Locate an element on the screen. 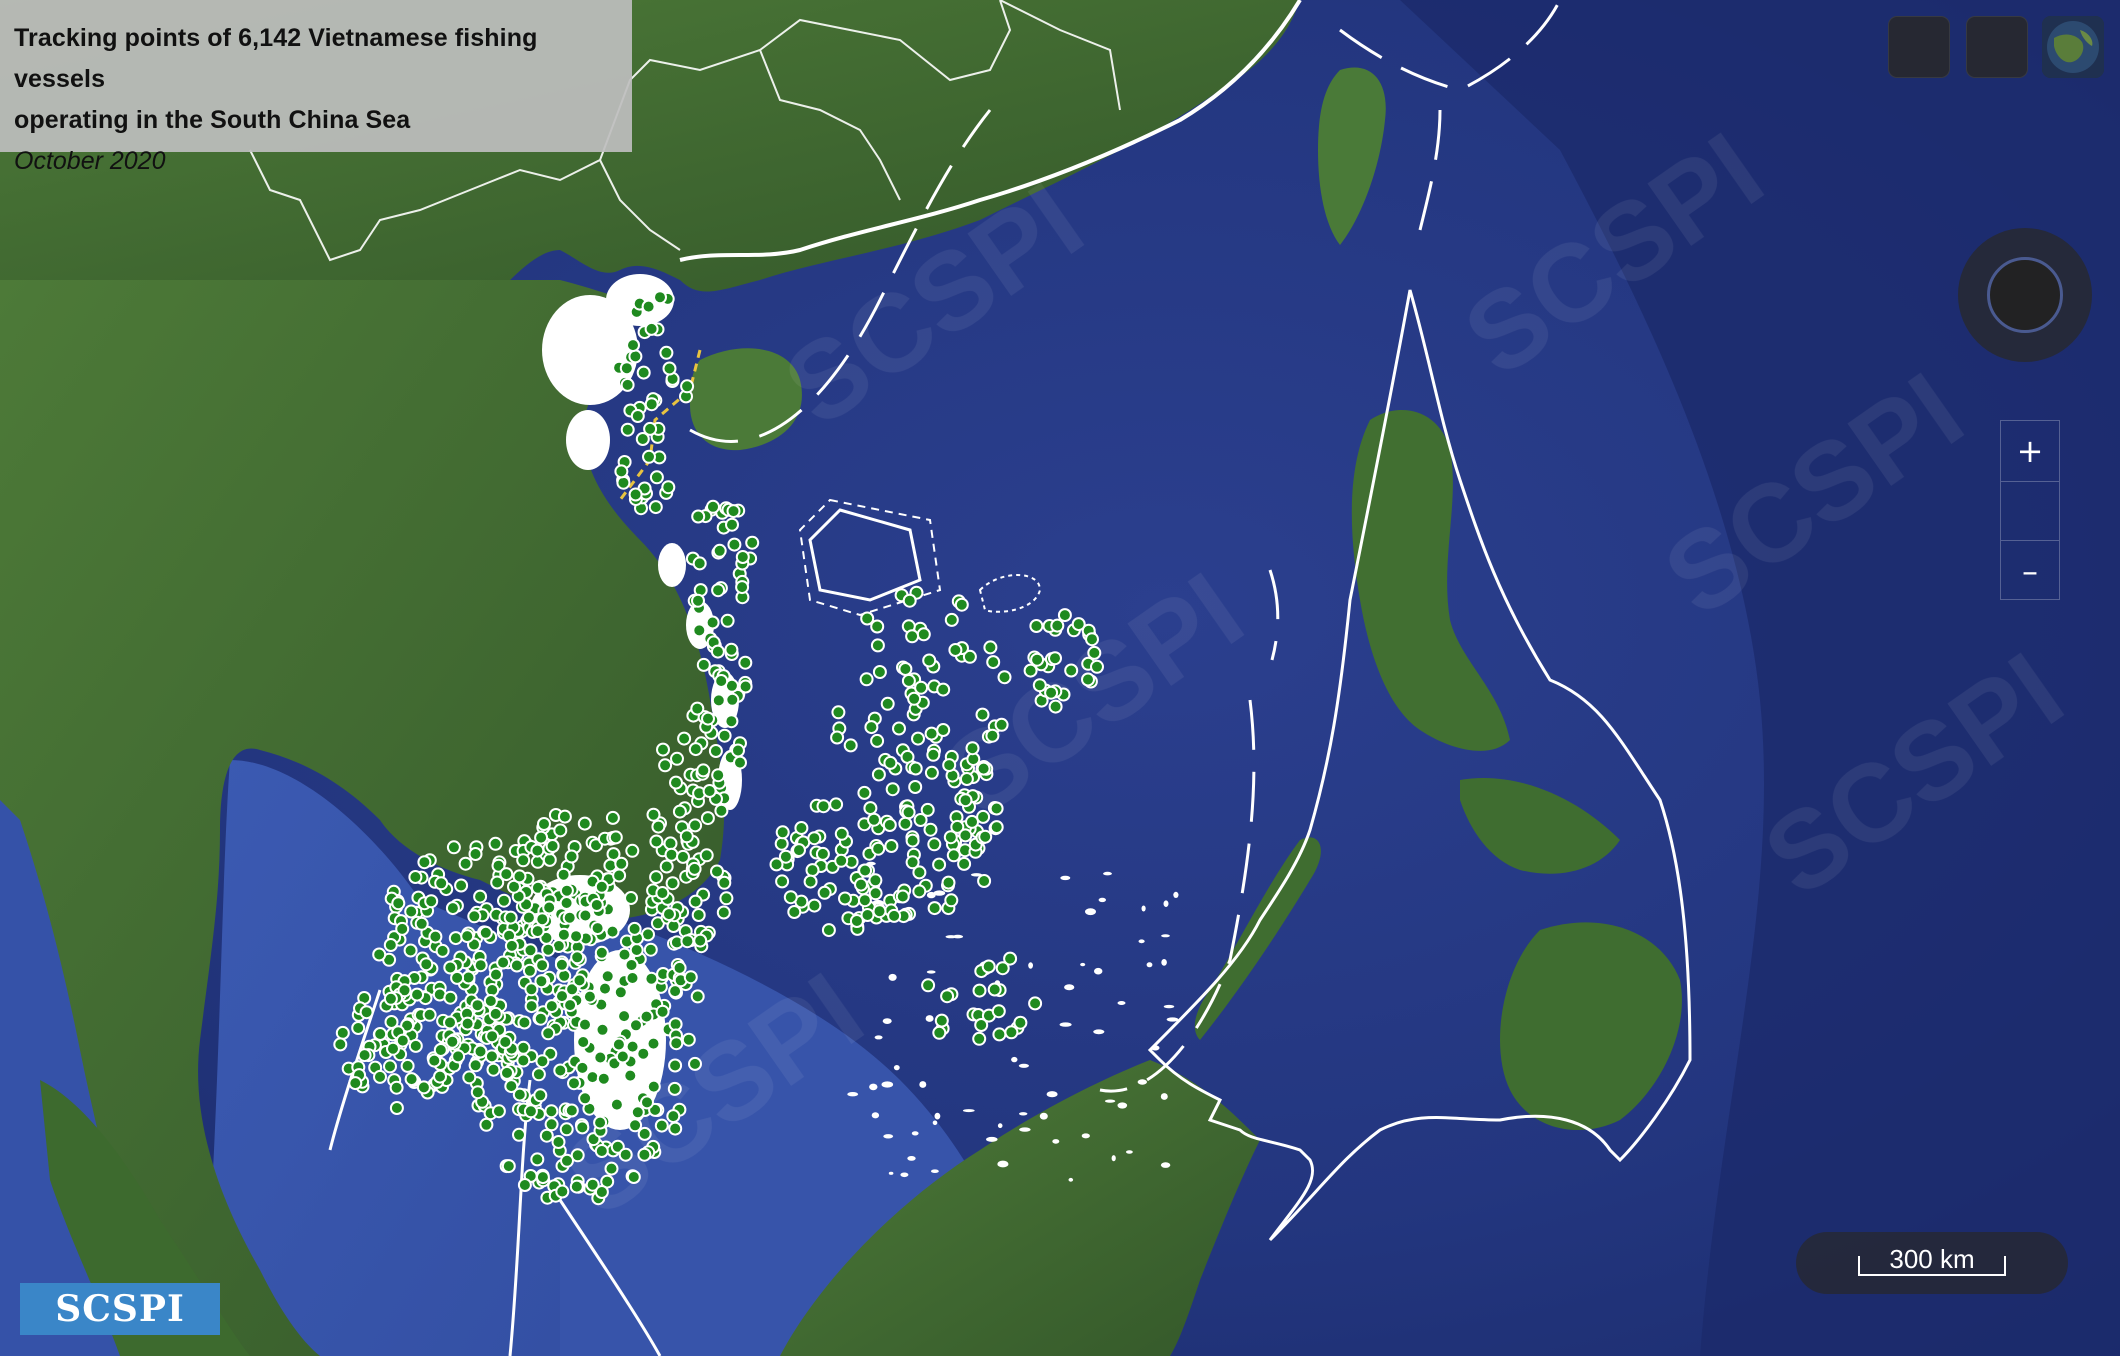  compass-icon is located at coordinates (2025, 295).